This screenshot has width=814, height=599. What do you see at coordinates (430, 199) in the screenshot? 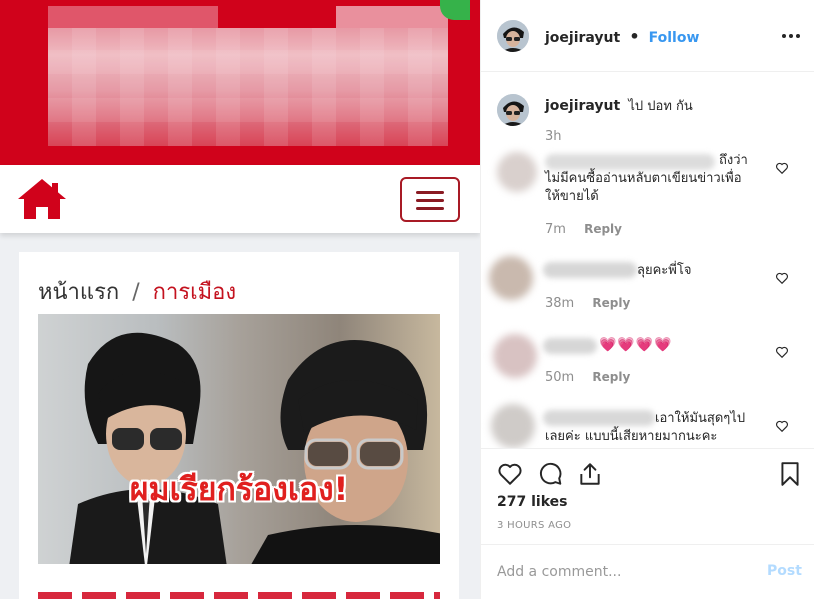
I see `hamburger-menu-icon` at bounding box center [430, 199].